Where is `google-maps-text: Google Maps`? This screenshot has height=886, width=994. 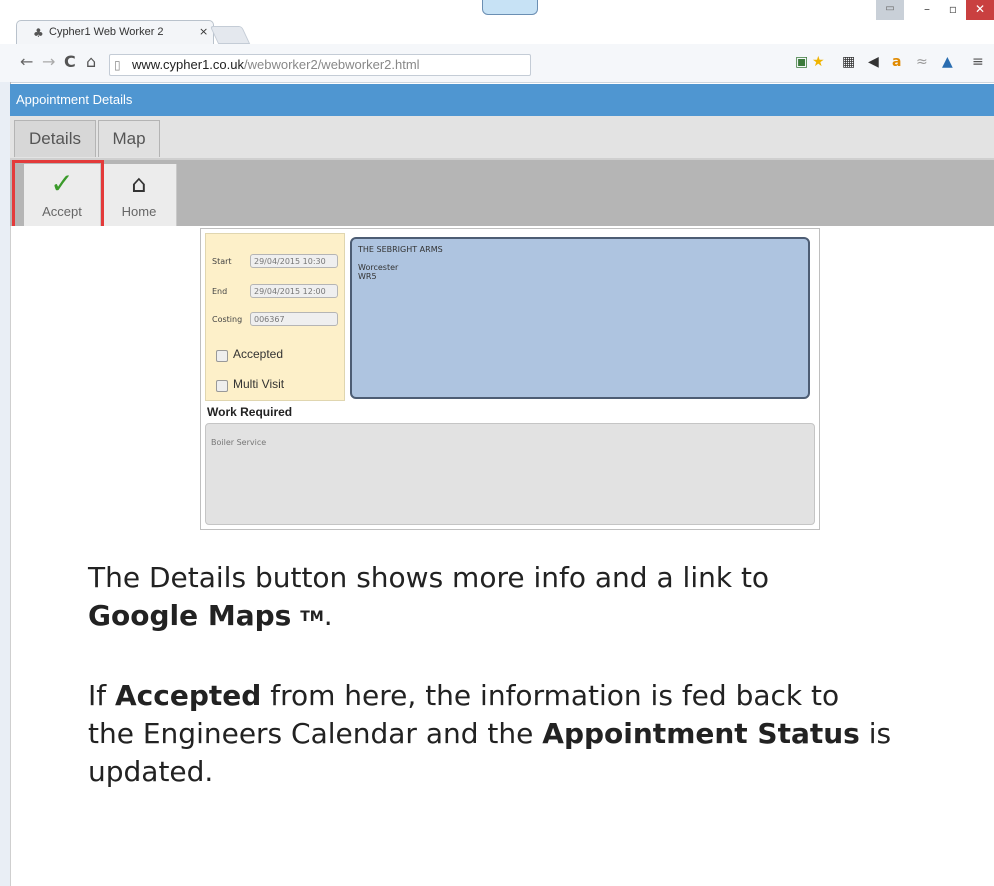
google-maps-text: Google Maps is located at coordinates (190, 615).